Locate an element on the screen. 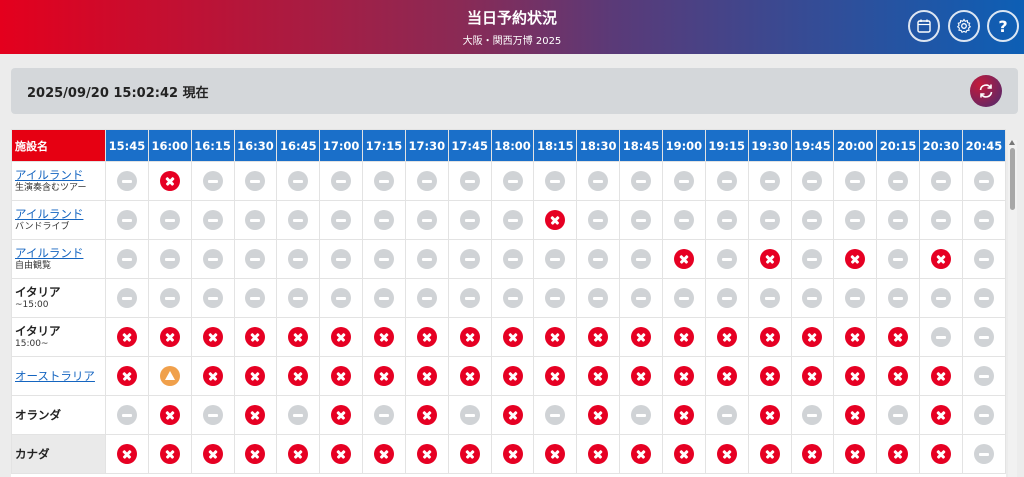  facility-subtitle: ~15:00 is located at coordinates (32, 304).